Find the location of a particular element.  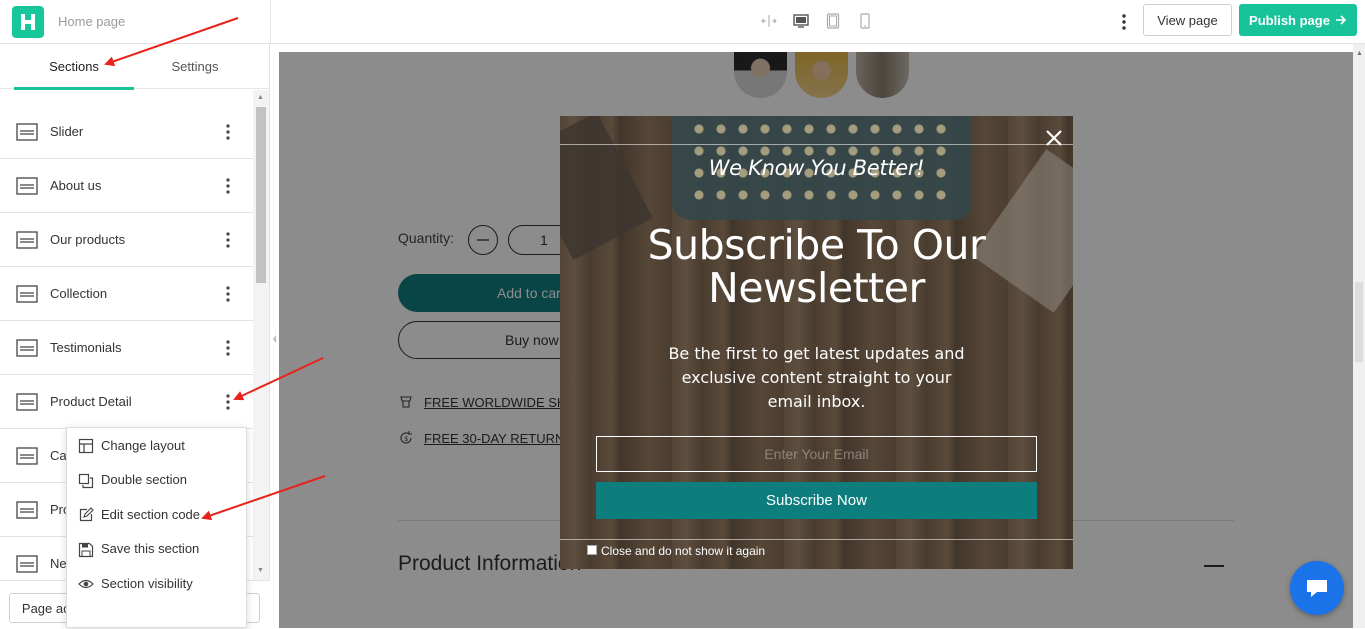

section-label: About us is located at coordinates (76, 185).